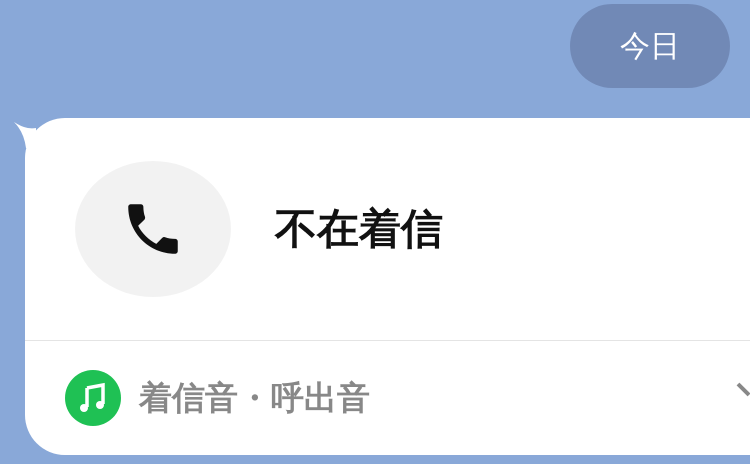 The height and width of the screenshot is (464, 750). I want to click on date-badge: 今日, so click(650, 46).